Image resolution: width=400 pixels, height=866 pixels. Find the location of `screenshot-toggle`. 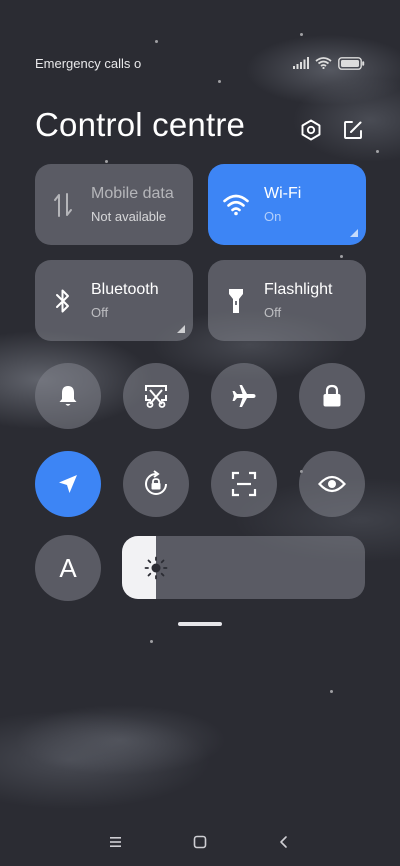

screenshot-toggle is located at coordinates (156, 396).